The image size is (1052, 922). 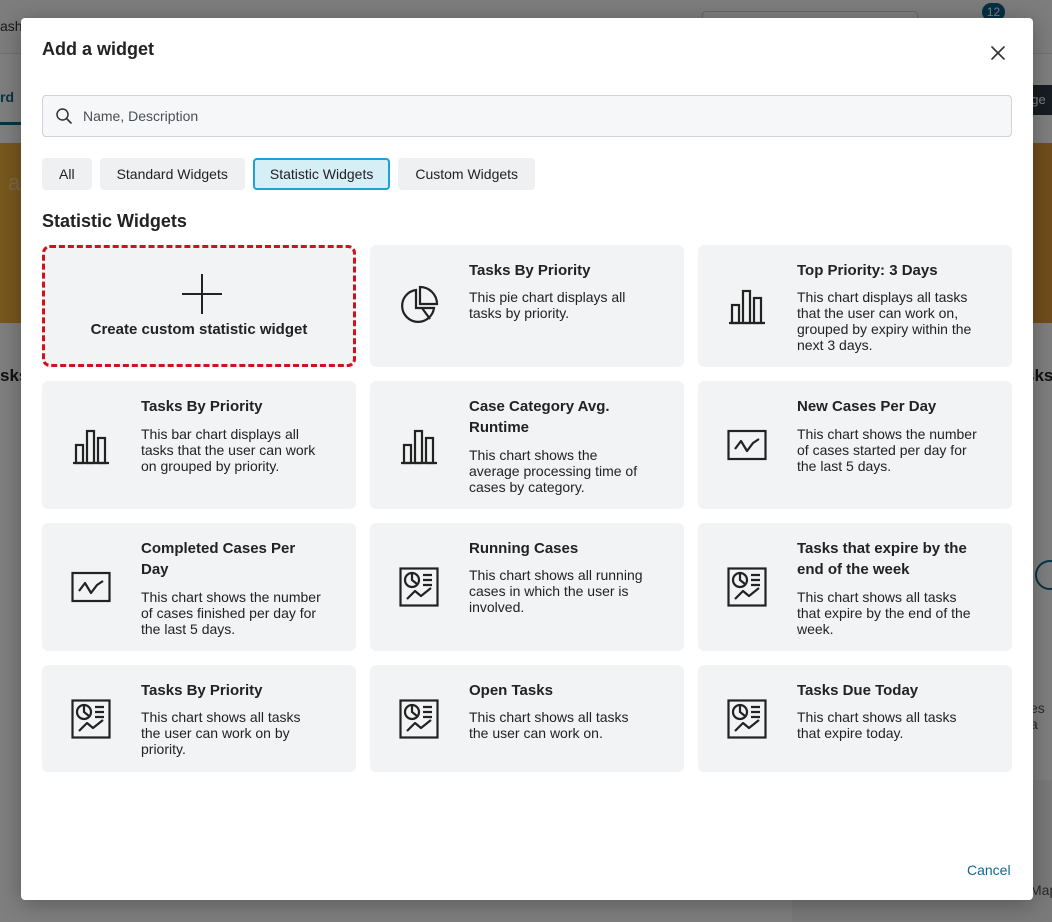 I want to click on close-icon, so click(x=998, y=53).